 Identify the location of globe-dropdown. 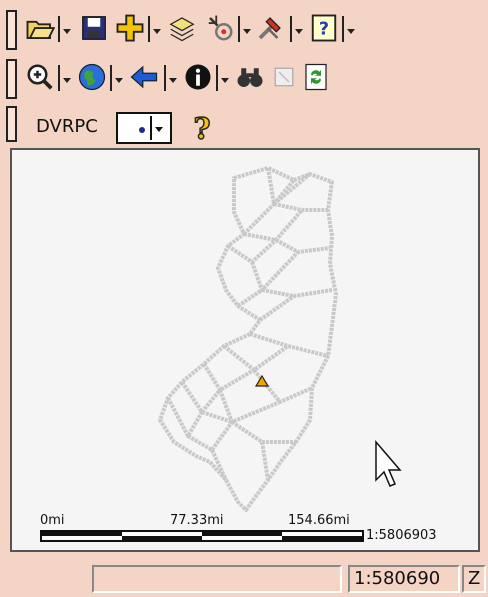
(117, 77).